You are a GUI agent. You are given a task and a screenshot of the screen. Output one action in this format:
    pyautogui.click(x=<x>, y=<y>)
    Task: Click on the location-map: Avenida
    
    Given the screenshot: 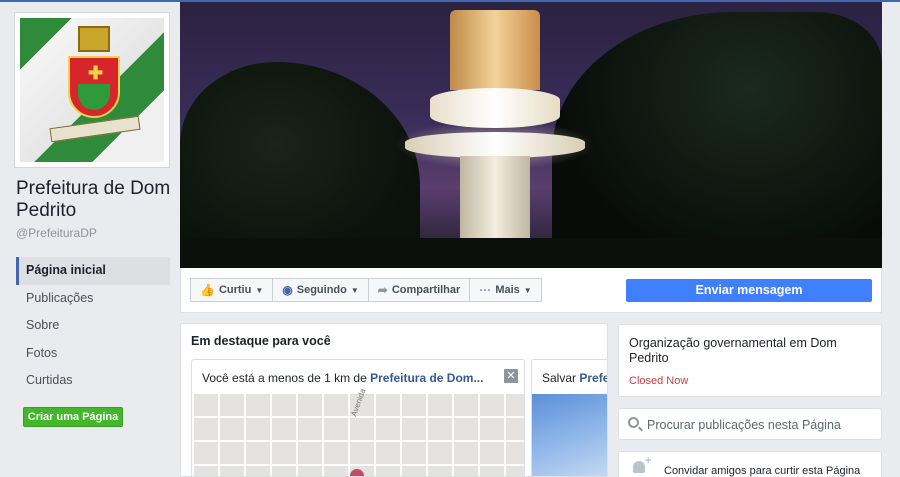 What is the action you would take?
    pyautogui.click(x=358, y=431)
    